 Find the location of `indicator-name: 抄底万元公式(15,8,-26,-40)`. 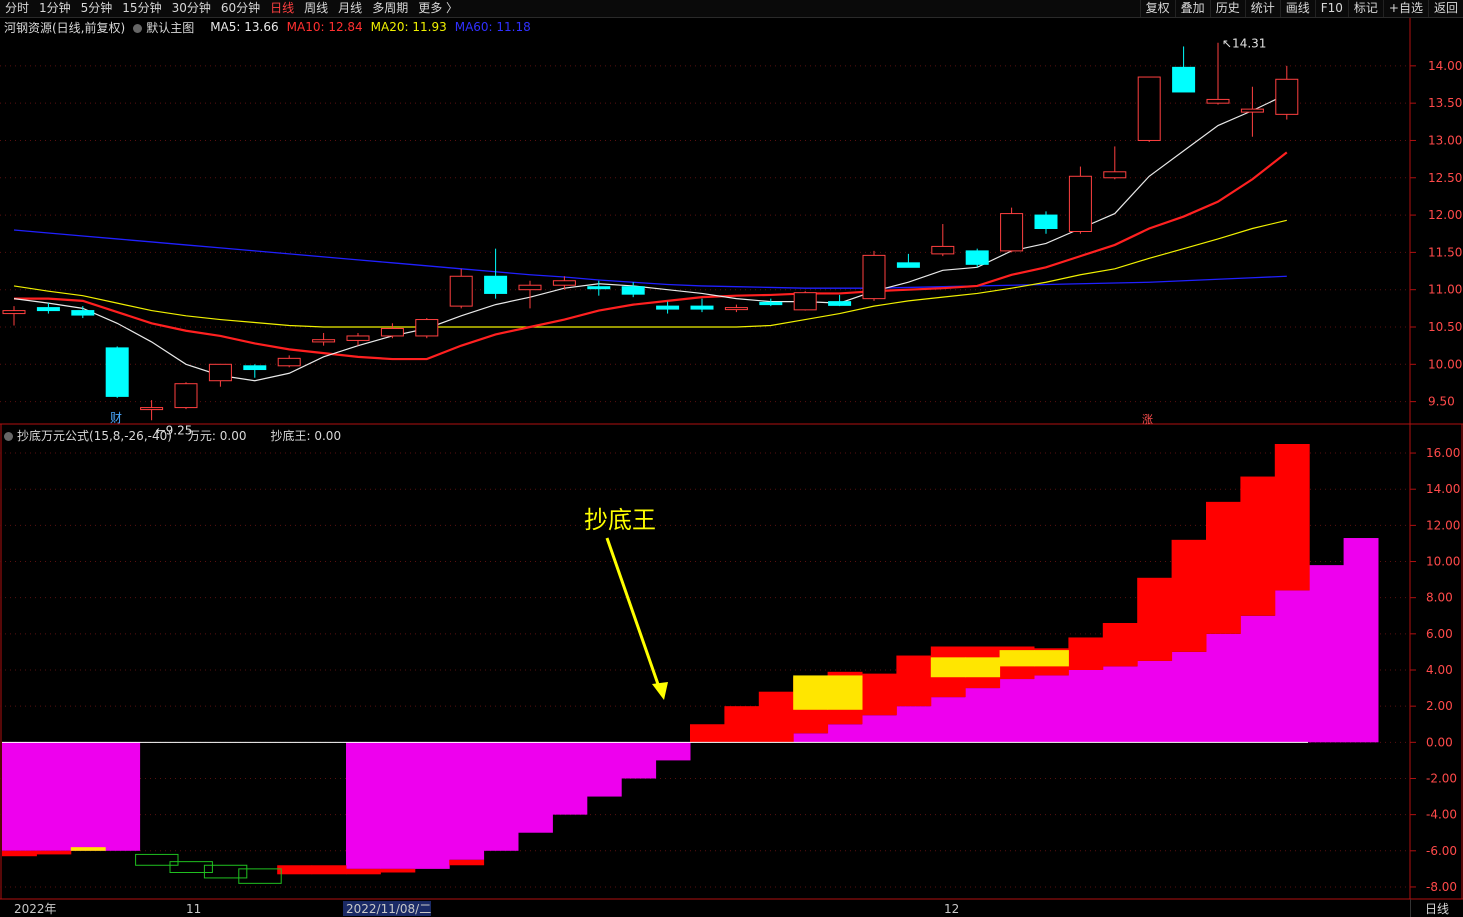

indicator-name: 抄底万元公式(15,8,-26,-40) is located at coordinates (92, 435).